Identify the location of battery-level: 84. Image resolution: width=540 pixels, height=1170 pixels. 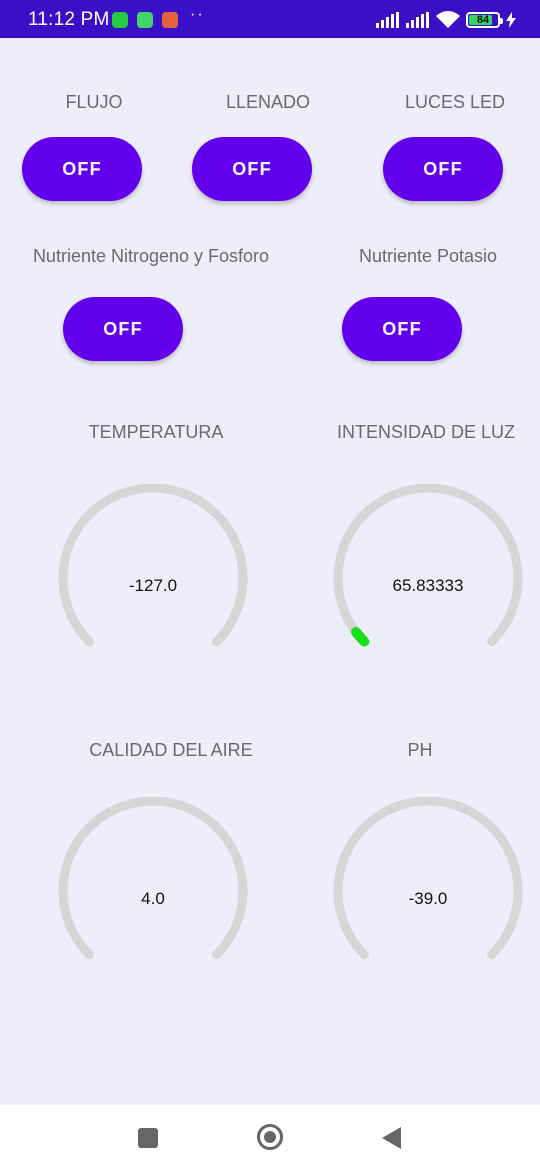
(483, 20).